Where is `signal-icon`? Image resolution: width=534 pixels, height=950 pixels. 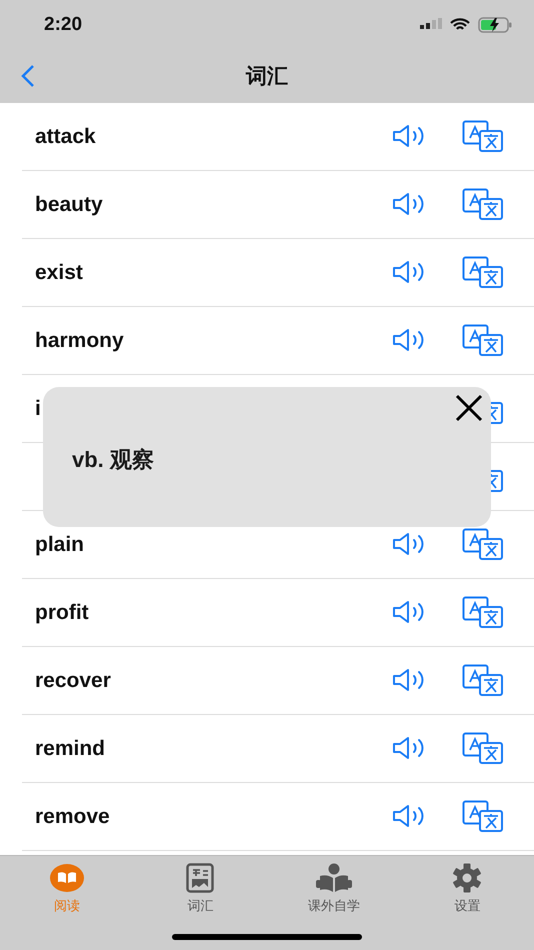
signal-icon is located at coordinates (431, 25).